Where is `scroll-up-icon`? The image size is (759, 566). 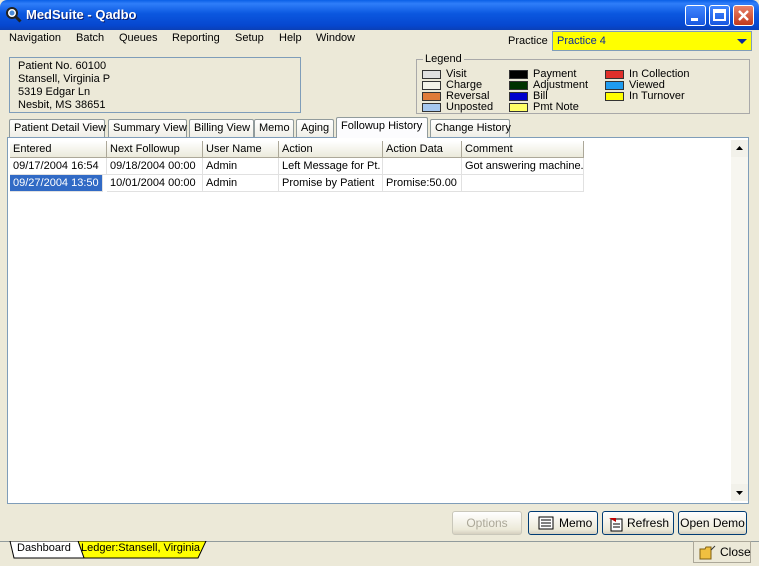
scroll-up-icon is located at coordinates (739, 148).